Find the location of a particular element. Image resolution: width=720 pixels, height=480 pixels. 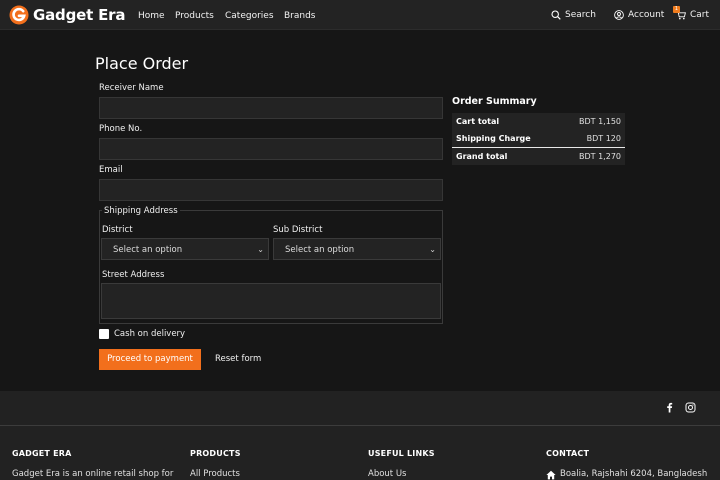

account-icon is located at coordinates (619, 15).